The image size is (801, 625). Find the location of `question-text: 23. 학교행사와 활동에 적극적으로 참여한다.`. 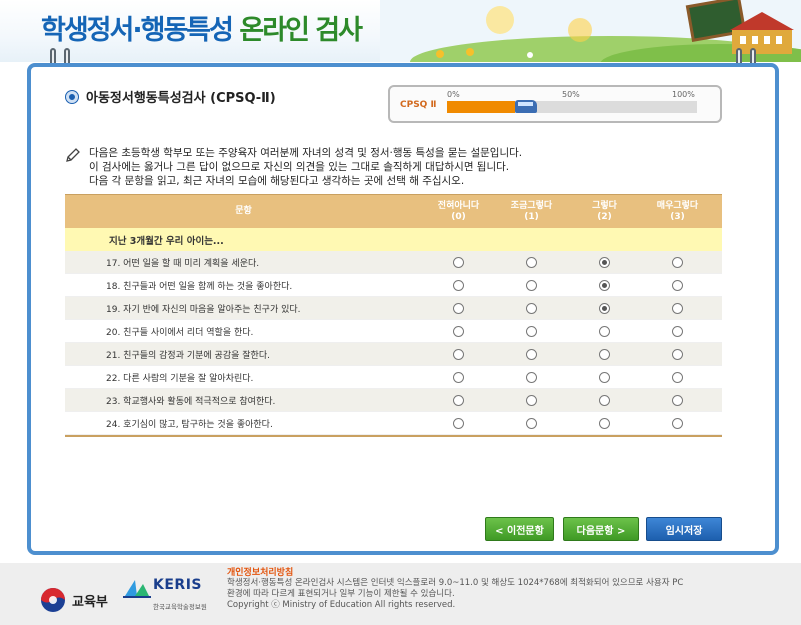

question-text: 23. 학교행사와 활동에 적극적으로 참여한다. is located at coordinates (191, 401).